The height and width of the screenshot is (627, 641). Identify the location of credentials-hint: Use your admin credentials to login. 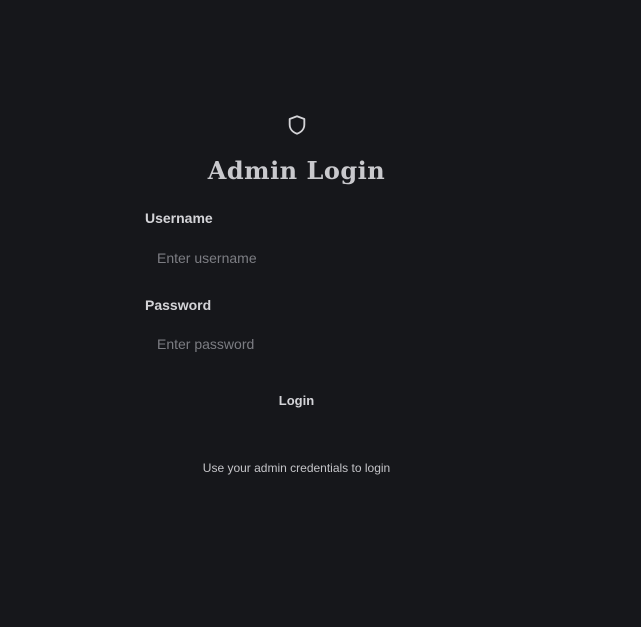
(296, 468).